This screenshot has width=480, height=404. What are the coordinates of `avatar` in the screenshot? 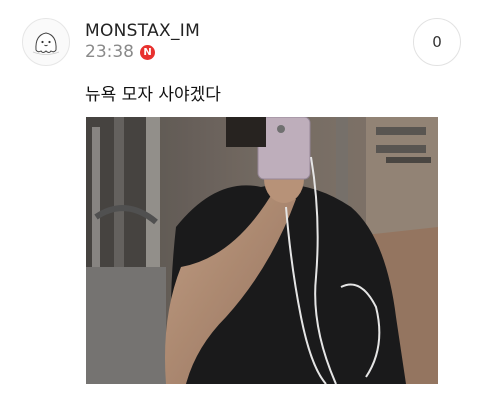 It's located at (46, 42).